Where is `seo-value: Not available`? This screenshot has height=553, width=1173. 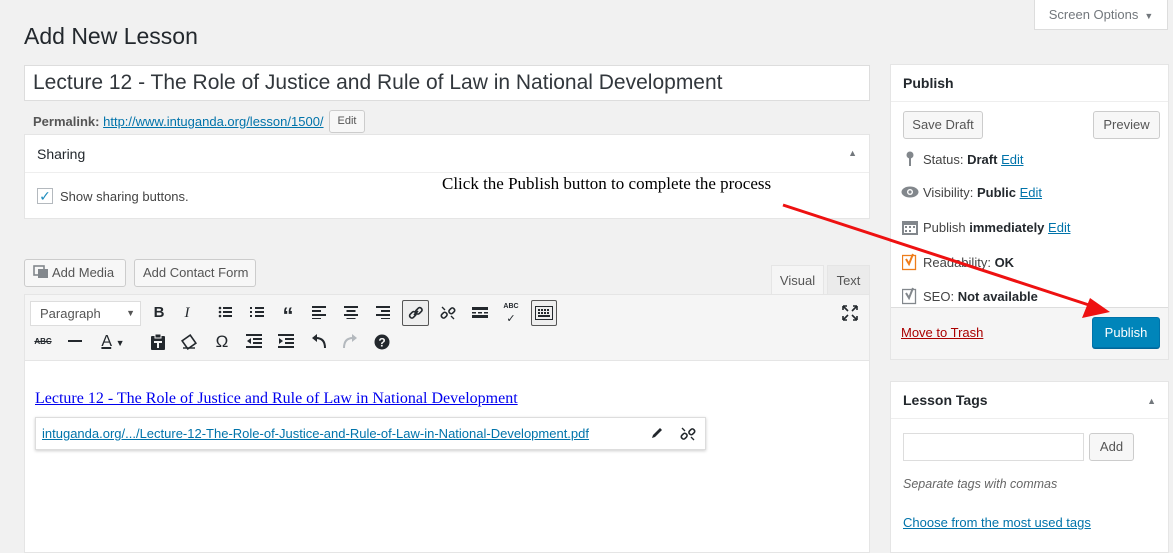 seo-value: Not available is located at coordinates (997, 296).